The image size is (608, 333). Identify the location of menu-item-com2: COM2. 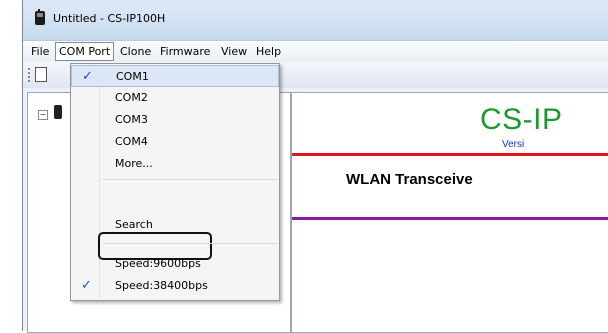
(175, 98).